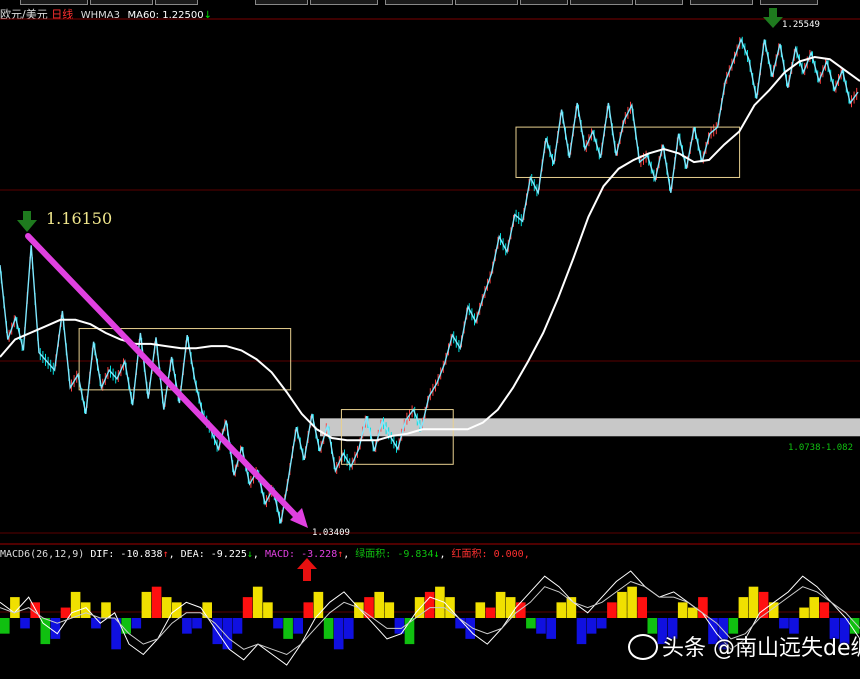  I want to click on red-area-value: 红面积: 0.000, so click(487, 554).